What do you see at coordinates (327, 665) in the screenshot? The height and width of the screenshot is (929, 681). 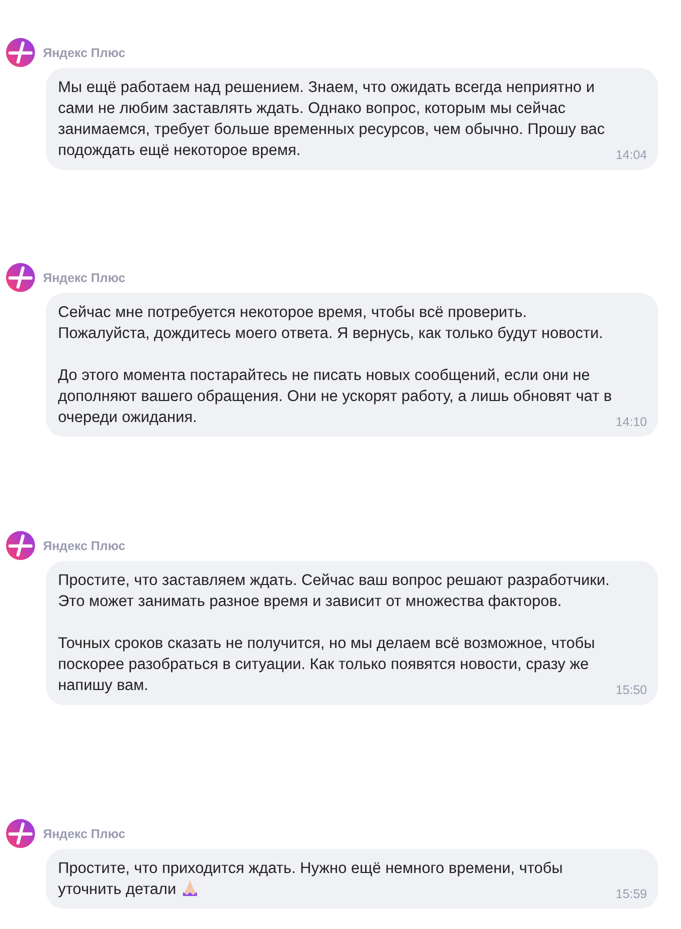 I see `message-text: Точных сроков сказать не получится, но мы делаем всё возможное, чтобы поскорее разобраться в ситуации. Как только появятся новости, сразу же напишу вам.` at bounding box center [327, 665].